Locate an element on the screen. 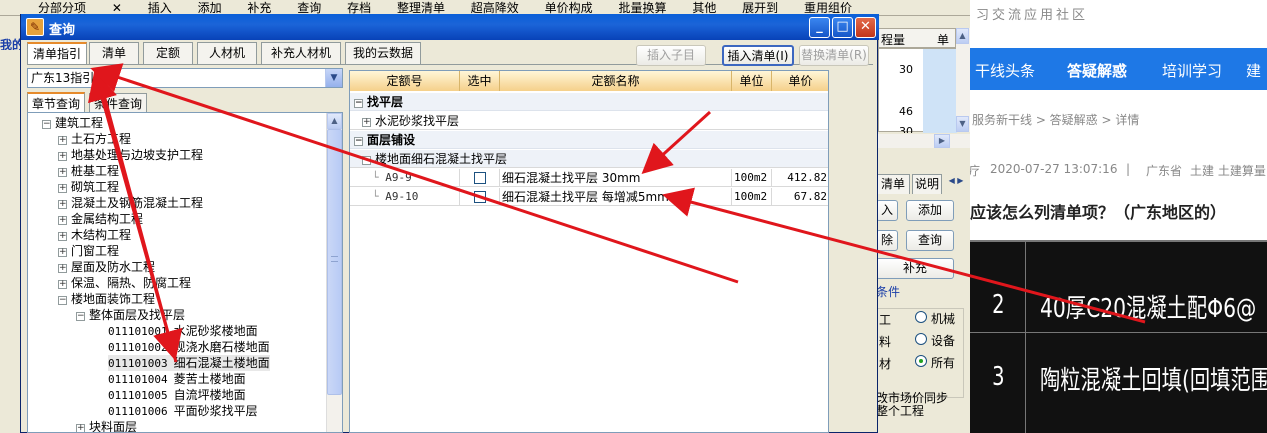  table-subgroup-row: + 水泥砂浆找平层 is located at coordinates (589, 121).